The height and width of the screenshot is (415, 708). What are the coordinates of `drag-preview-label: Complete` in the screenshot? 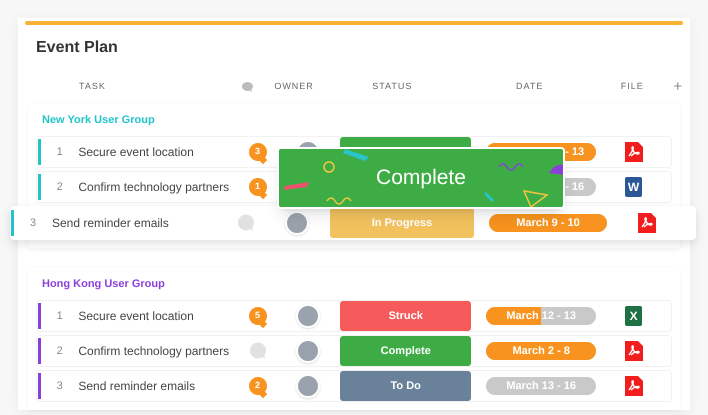 It's located at (421, 178).